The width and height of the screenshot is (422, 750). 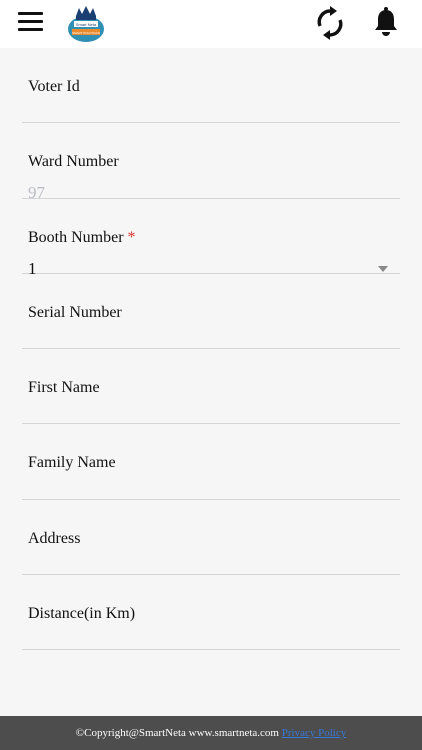 What do you see at coordinates (211, 238) in the screenshot?
I see `booth-number-select: Booth Number * 1` at bounding box center [211, 238].